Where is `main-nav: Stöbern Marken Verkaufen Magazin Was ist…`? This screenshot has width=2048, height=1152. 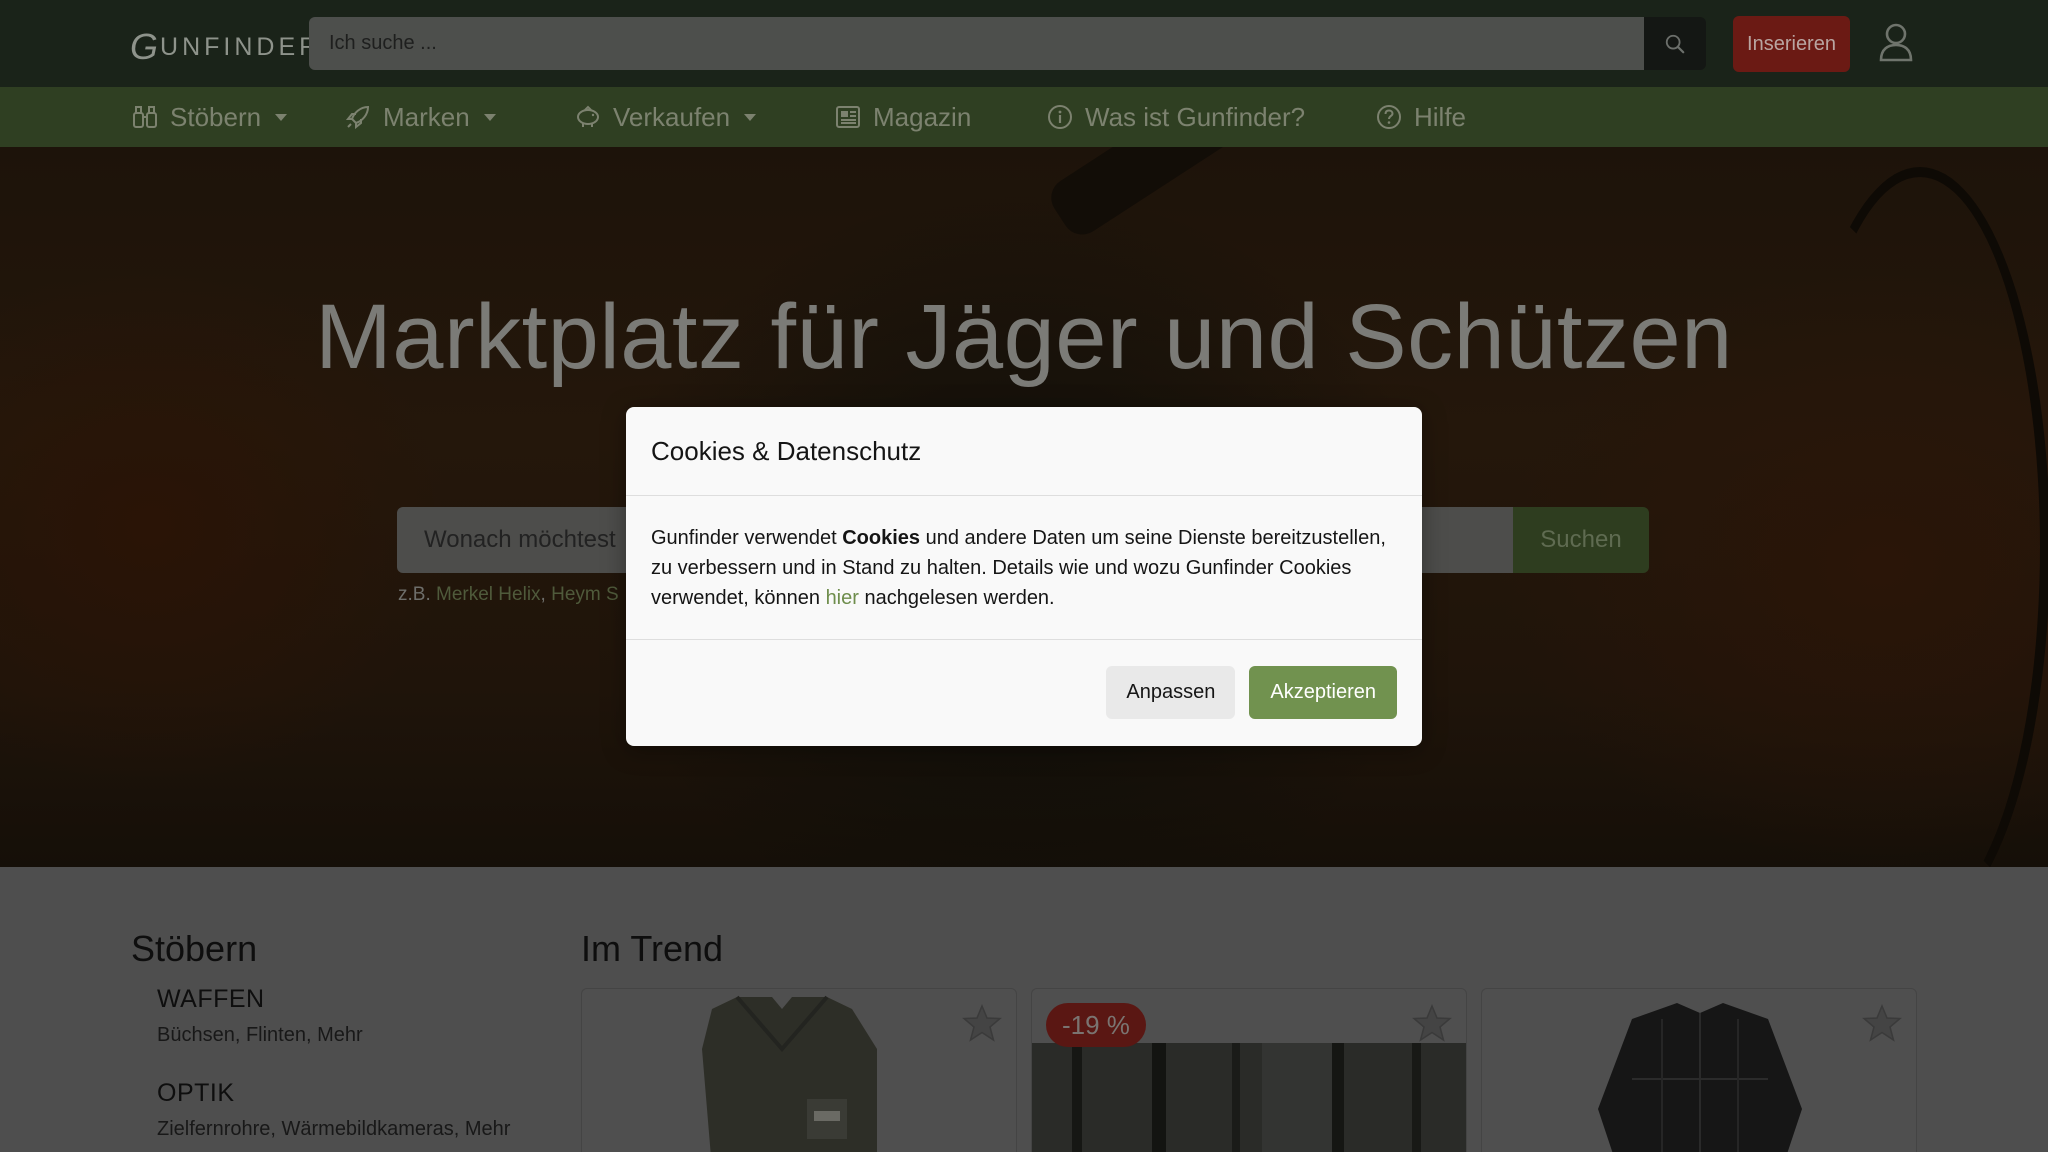 main-nav: Stöbern Marken Verkaufen Magazin Was ist… is located at coordinates (1024, 117).